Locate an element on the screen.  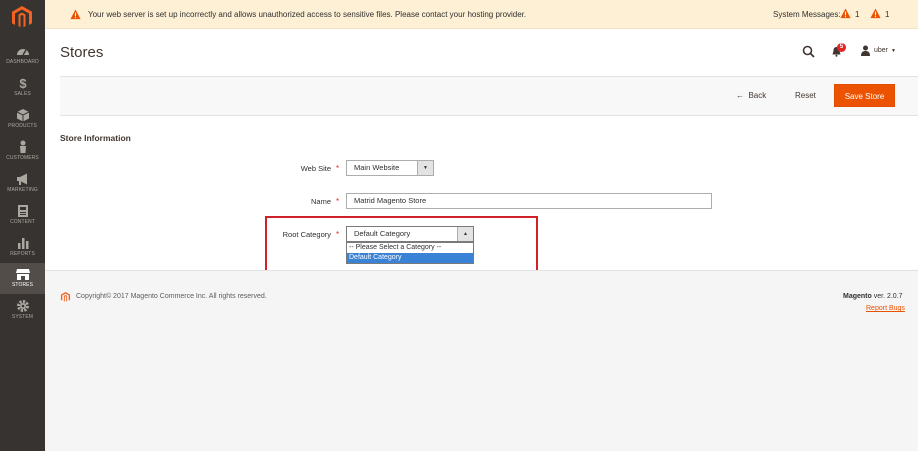
sidebar-item-label: PRODUCTS is located at coordinates (22, 126).